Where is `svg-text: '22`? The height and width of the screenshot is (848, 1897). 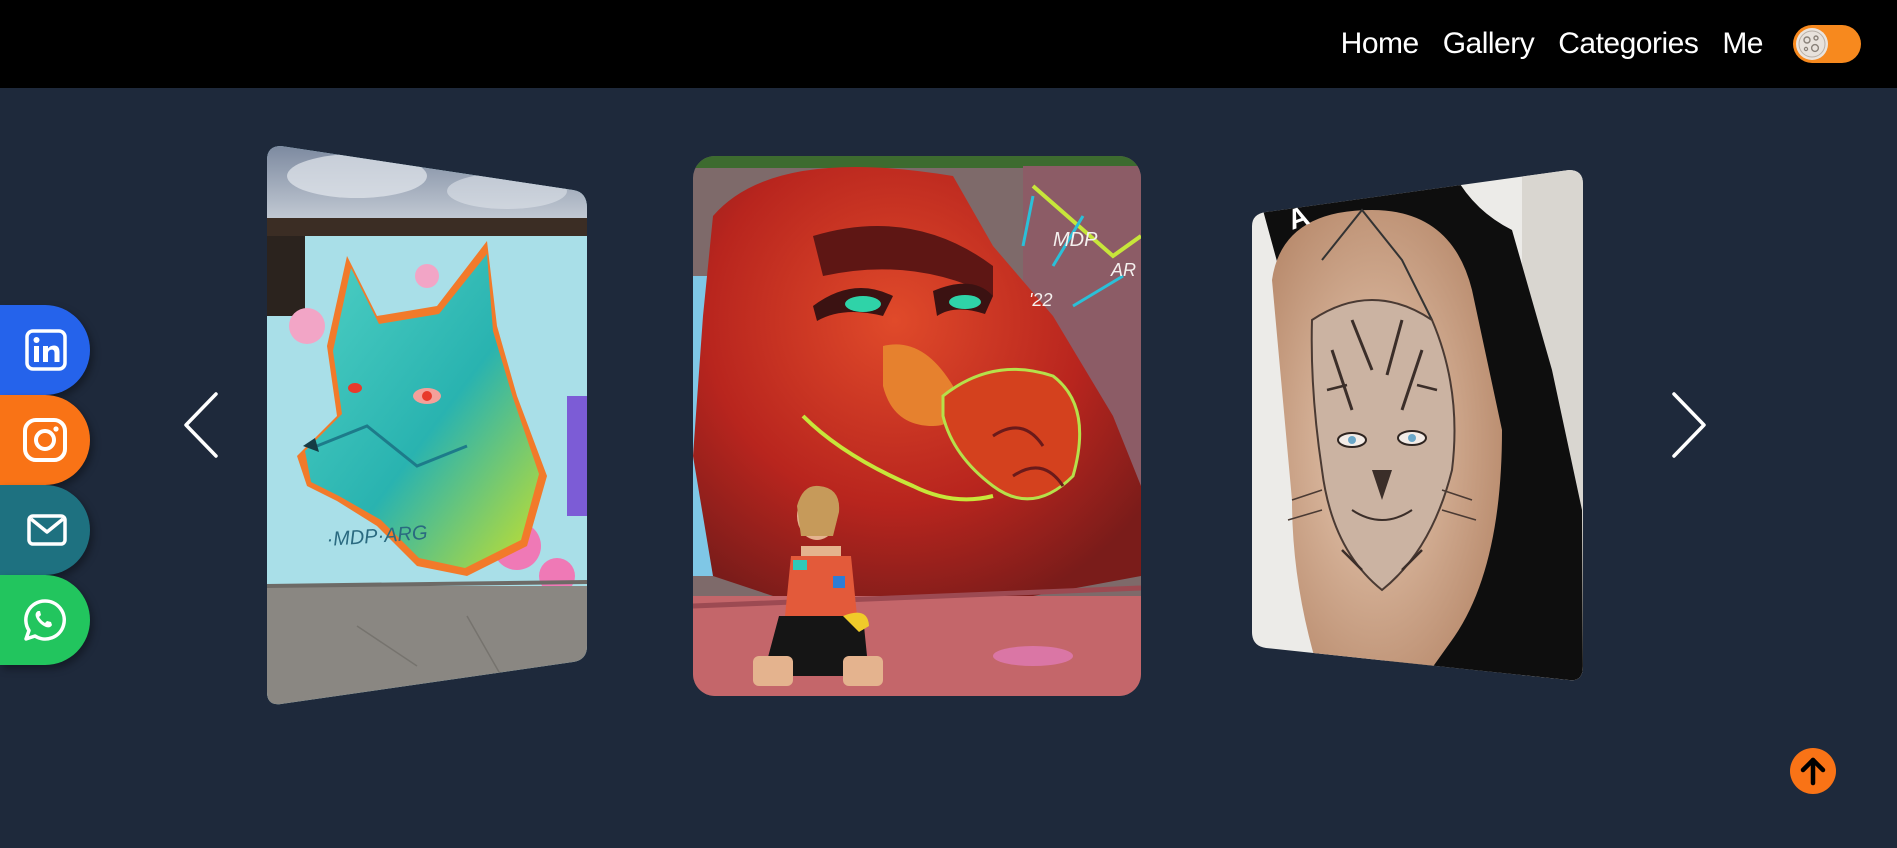
svg-text: '22 is located at coordinates (1040, 300).